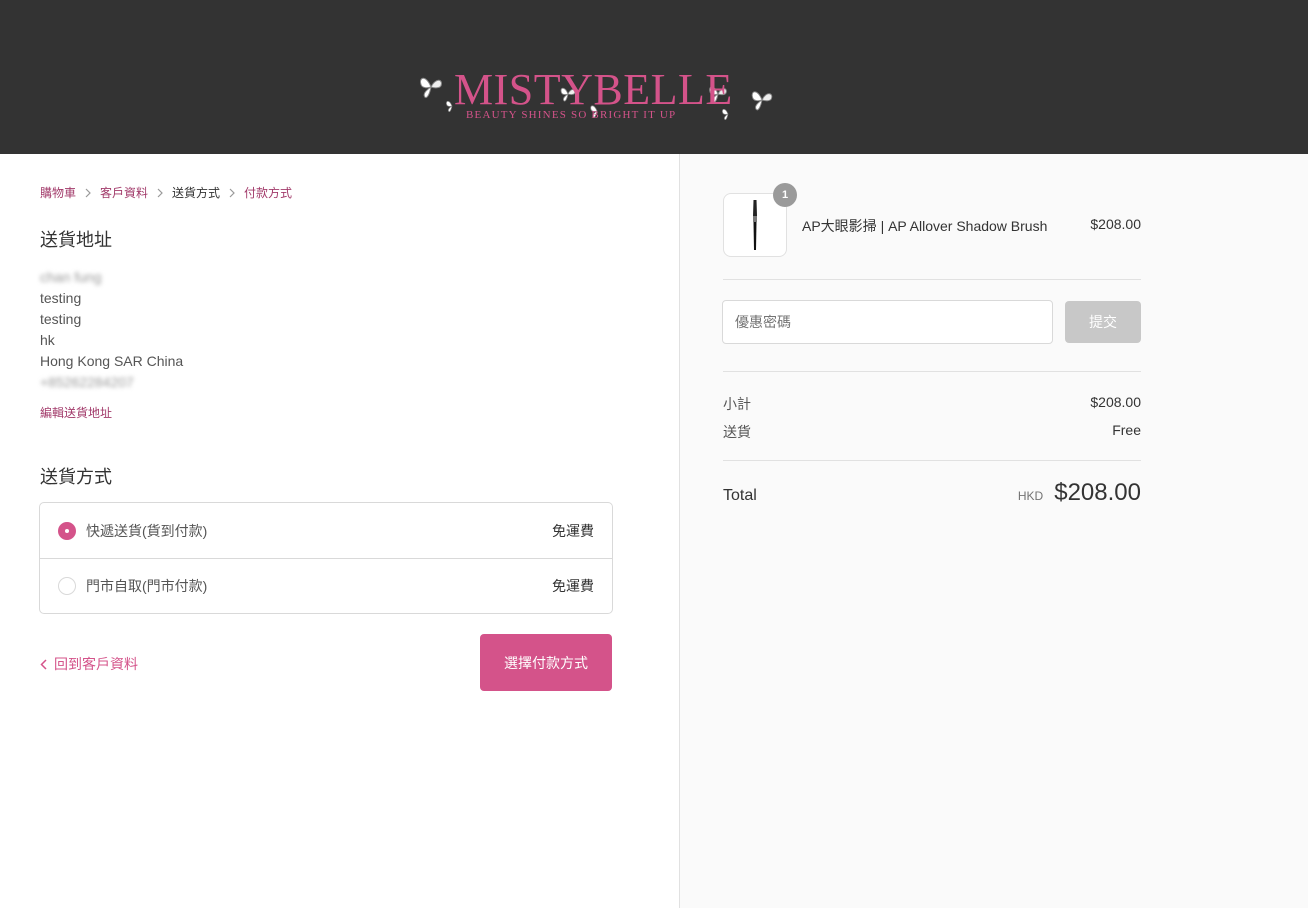  Describe the element at coordinates (546, 662) in the screenshot. I see `continue-to-payment-button: 選擇付款方式` at that location.